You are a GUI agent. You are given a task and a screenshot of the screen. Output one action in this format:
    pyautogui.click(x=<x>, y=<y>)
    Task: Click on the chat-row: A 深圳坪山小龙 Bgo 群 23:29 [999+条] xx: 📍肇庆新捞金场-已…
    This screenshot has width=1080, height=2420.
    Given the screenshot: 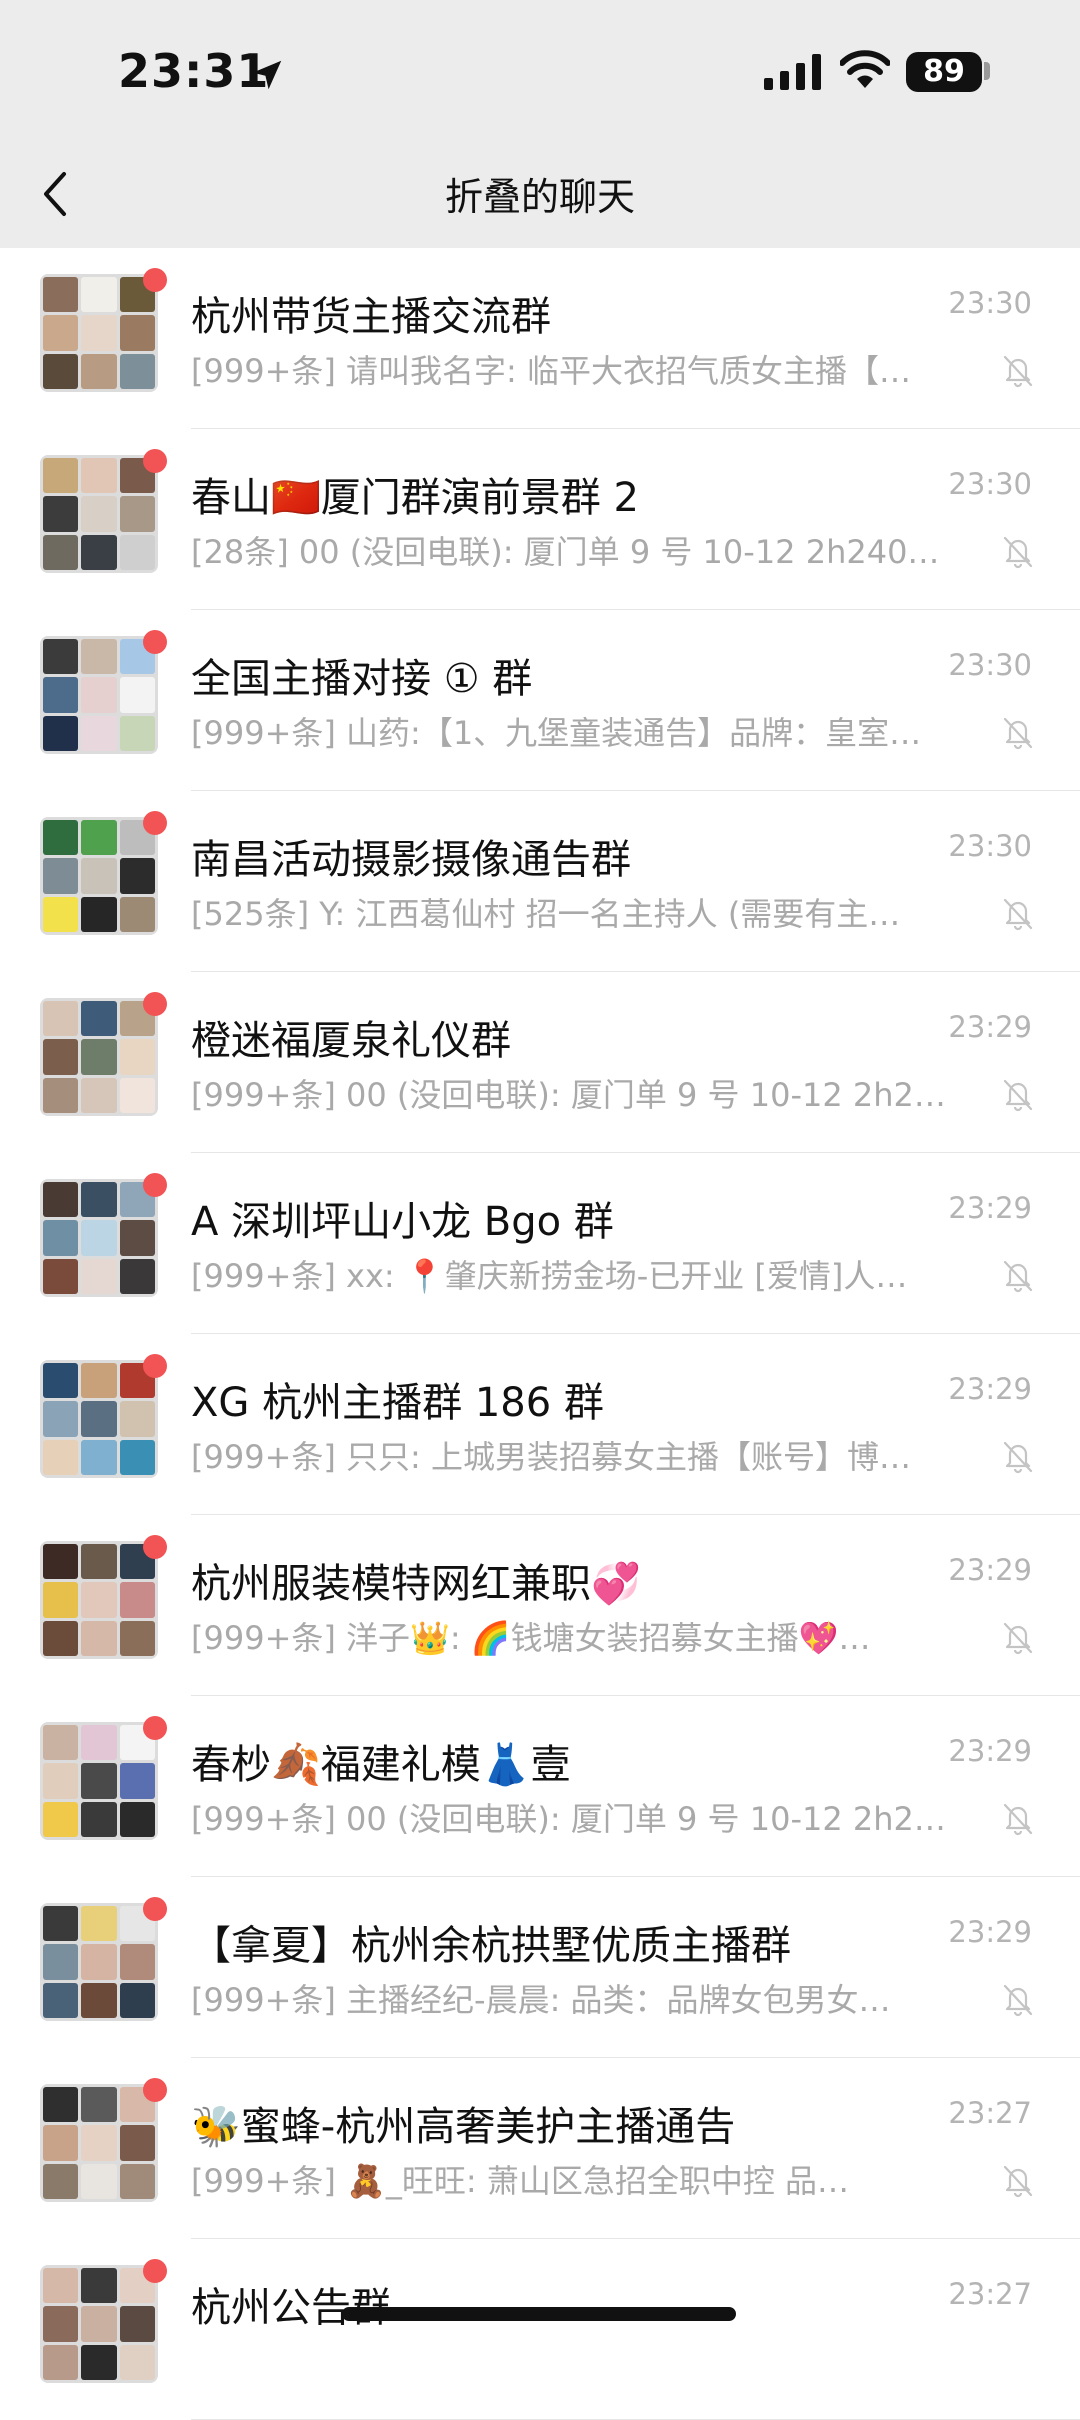 What is the action you would take?
    pyautogui.click(x=540, y=1243)
    